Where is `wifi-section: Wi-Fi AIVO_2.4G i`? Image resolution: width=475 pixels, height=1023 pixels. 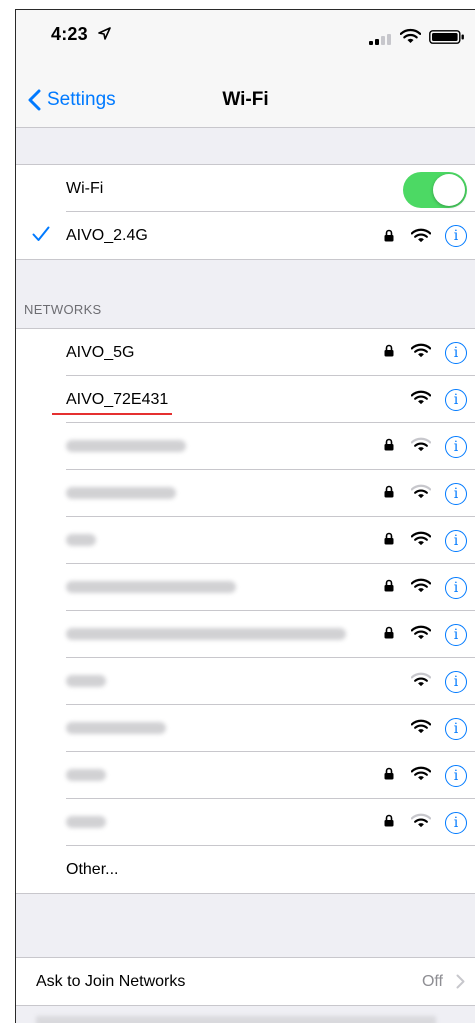
wifi-section: Wi-Fi AIVO_2.4G i is located at coordinates (245, 212).